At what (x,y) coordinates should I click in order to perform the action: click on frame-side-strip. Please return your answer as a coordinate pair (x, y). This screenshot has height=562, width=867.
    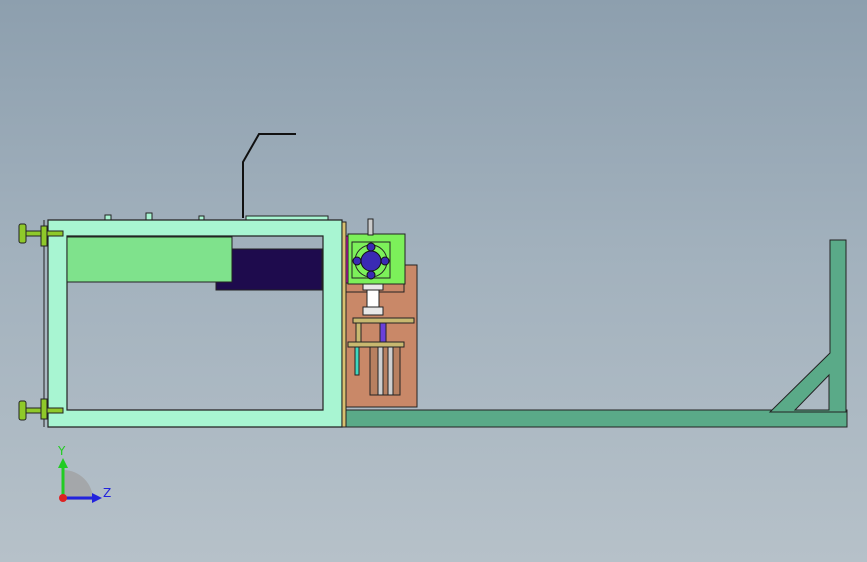
    Looking at the image, I should click on (344, 324).